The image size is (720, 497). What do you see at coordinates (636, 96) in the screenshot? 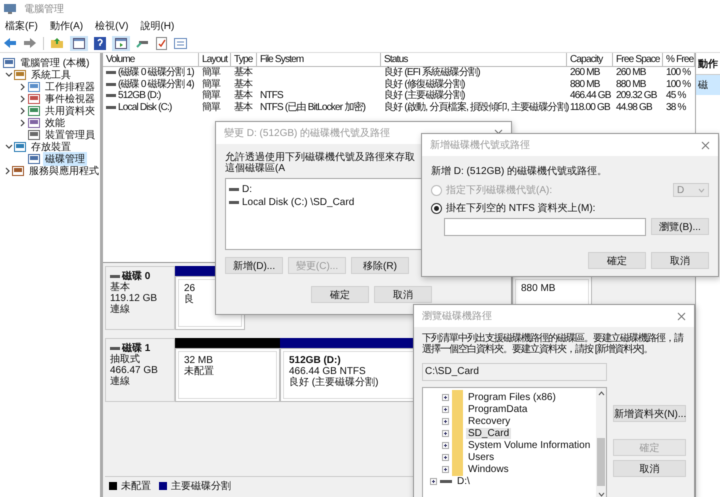
I see `table-cell: 209.32 GB` at bounding box center [636, 96].